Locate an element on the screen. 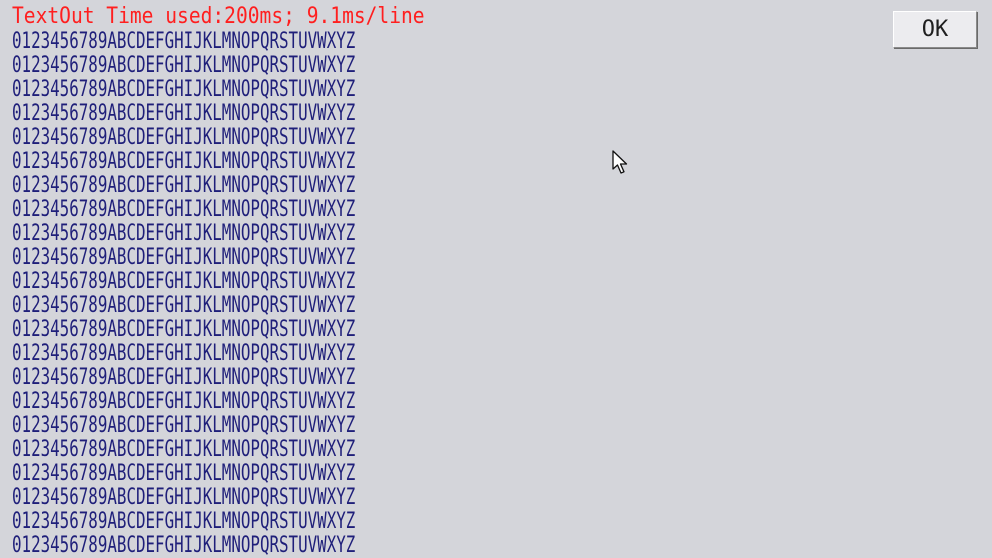 Image resolution: width=992 pixels, height=558 pixels. mouse-pointer-icon is located at coordinates (620, 162).